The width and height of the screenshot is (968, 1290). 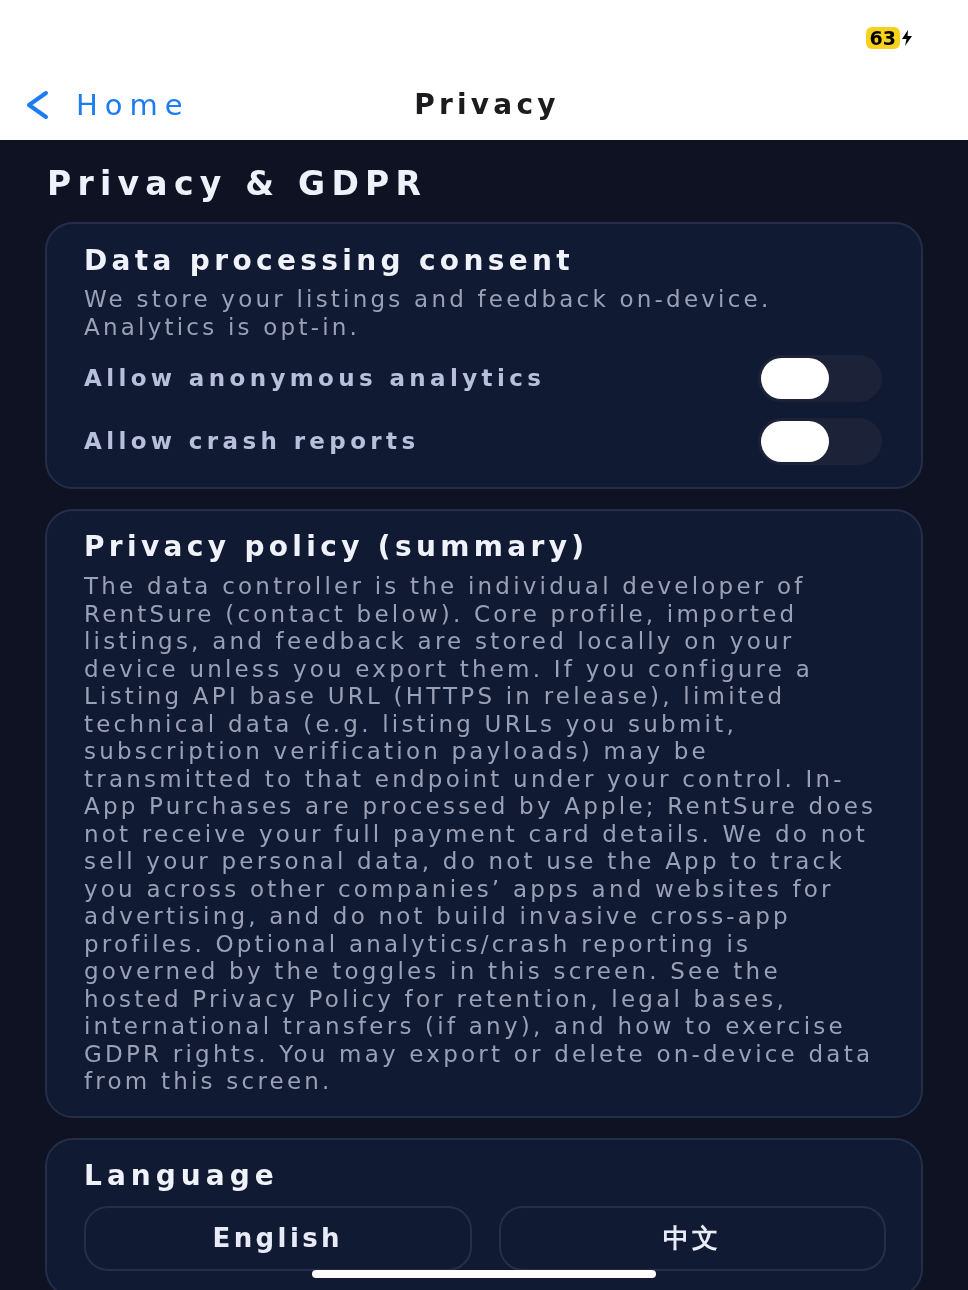 I want to click on toggle-label: Allow anonymous analytics, so click(x=315, y=379).